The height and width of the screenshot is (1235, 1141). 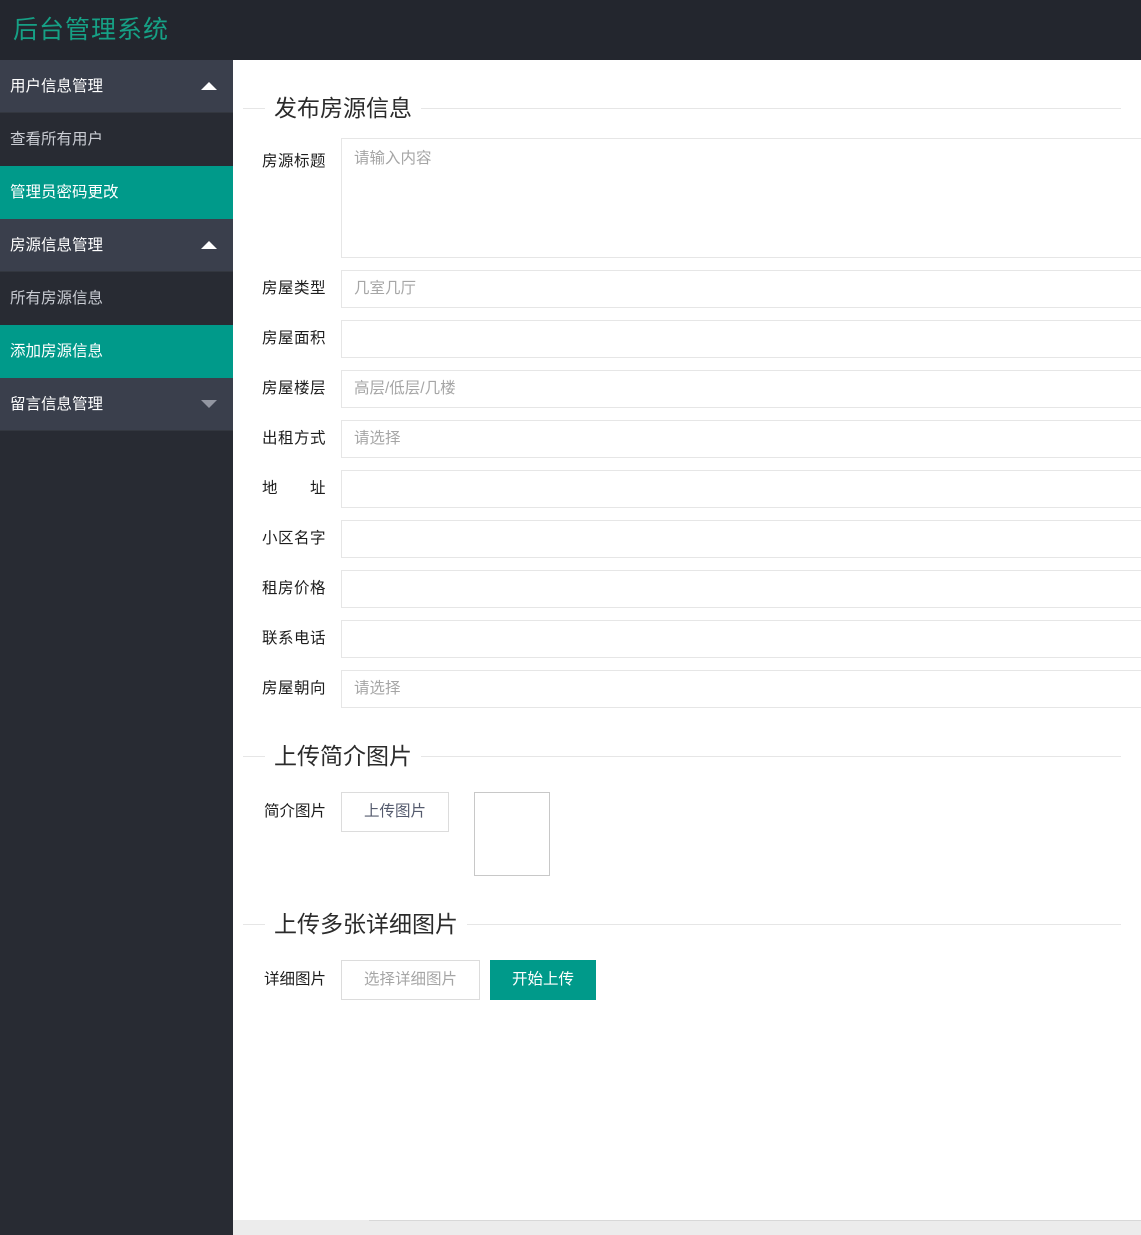 I want to click on form-row-community-name: 小区名字, so click(x=687, y=539).